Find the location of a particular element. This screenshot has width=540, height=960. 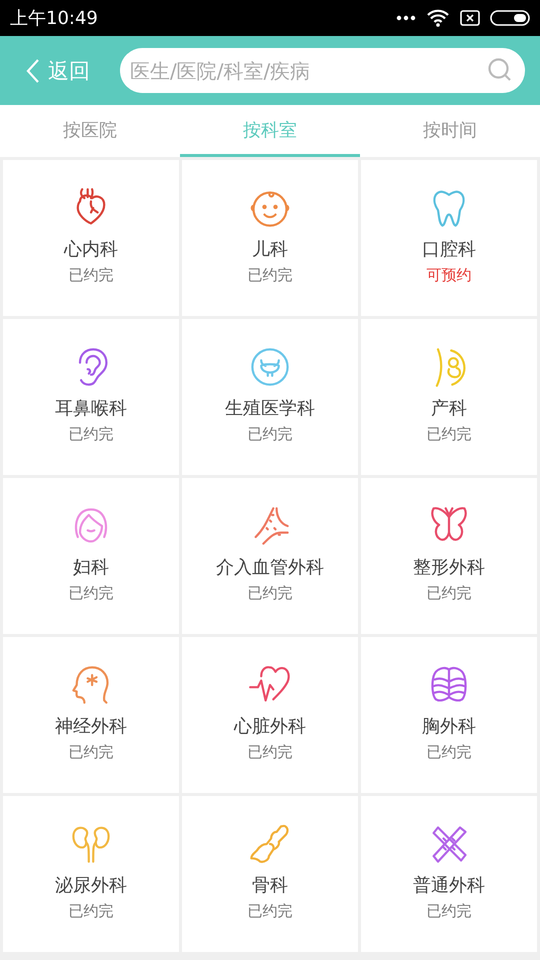

department-name: 介入血管外科 is located at coordinates (270, 568).